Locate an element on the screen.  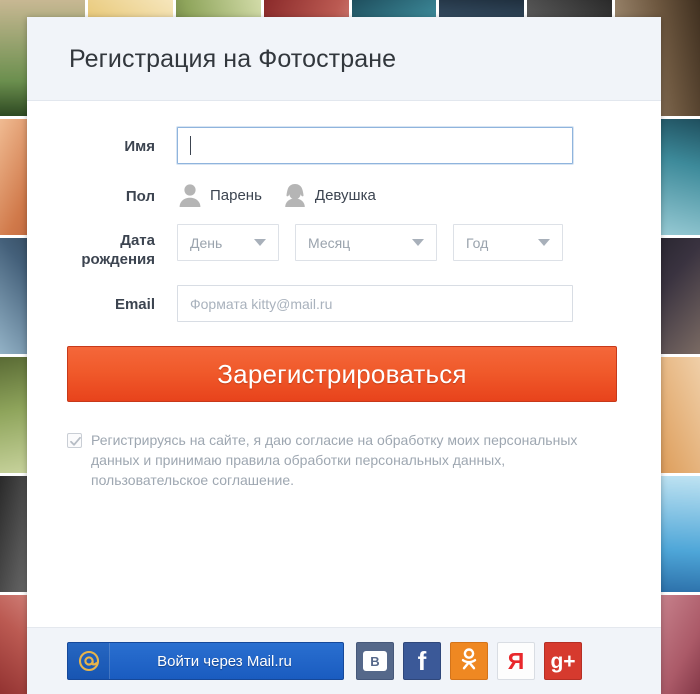
google-plus-login-button: g+ is located at coordinates (563, 661).